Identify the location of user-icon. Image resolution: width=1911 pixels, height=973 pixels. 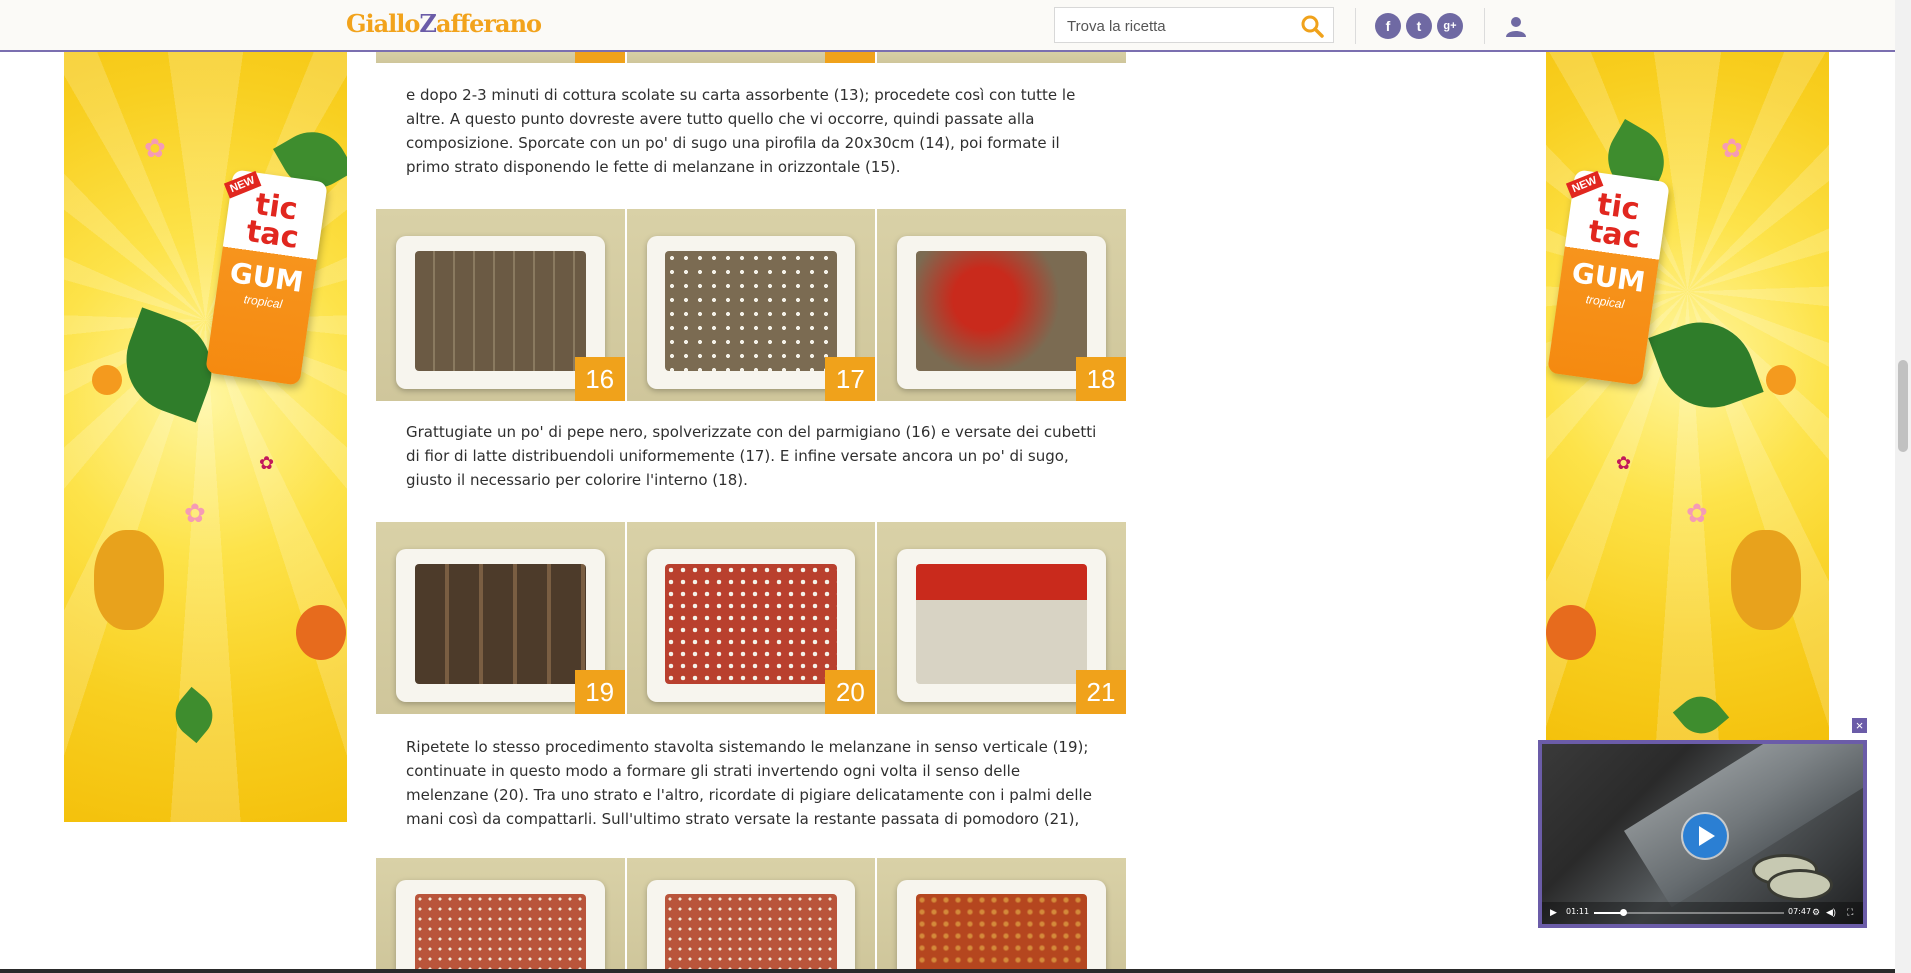
(1516, 26).